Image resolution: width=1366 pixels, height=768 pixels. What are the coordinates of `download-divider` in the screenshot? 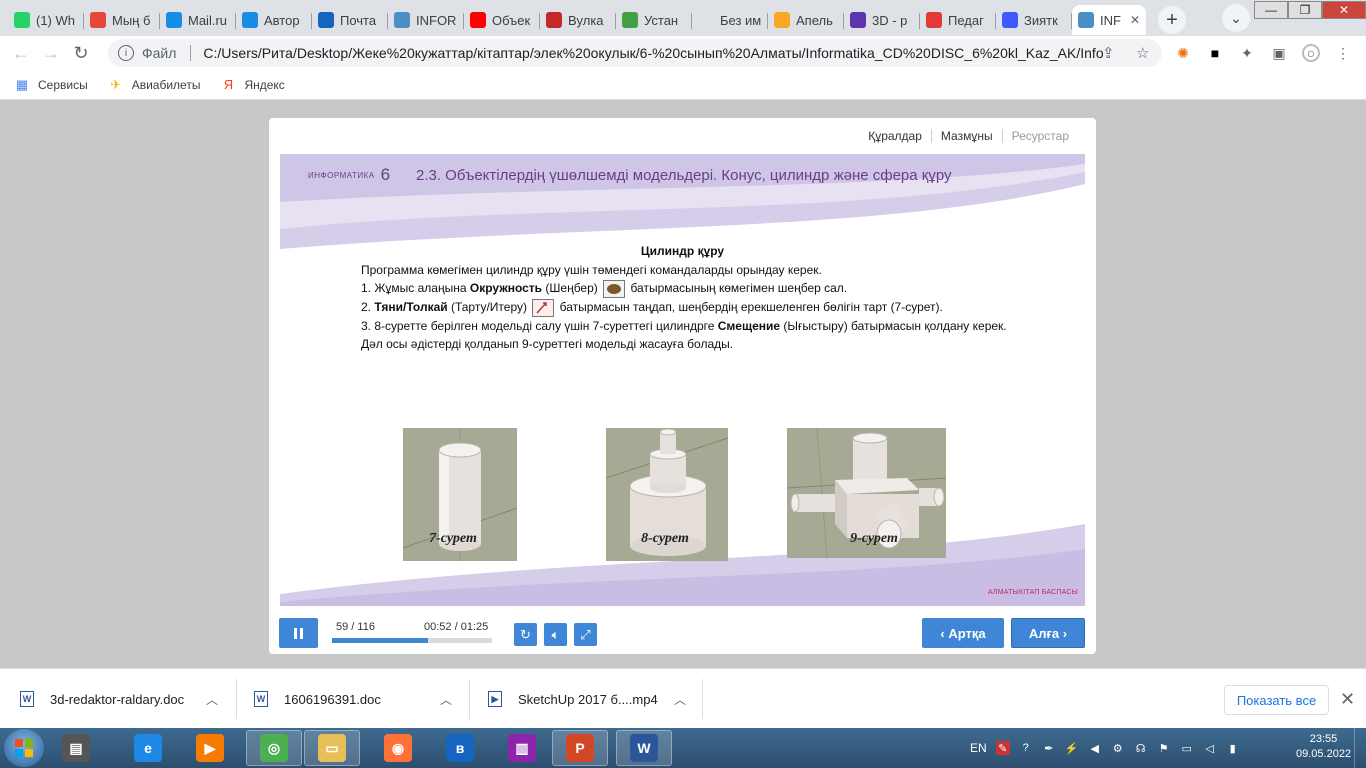 It's located at (469, 699).